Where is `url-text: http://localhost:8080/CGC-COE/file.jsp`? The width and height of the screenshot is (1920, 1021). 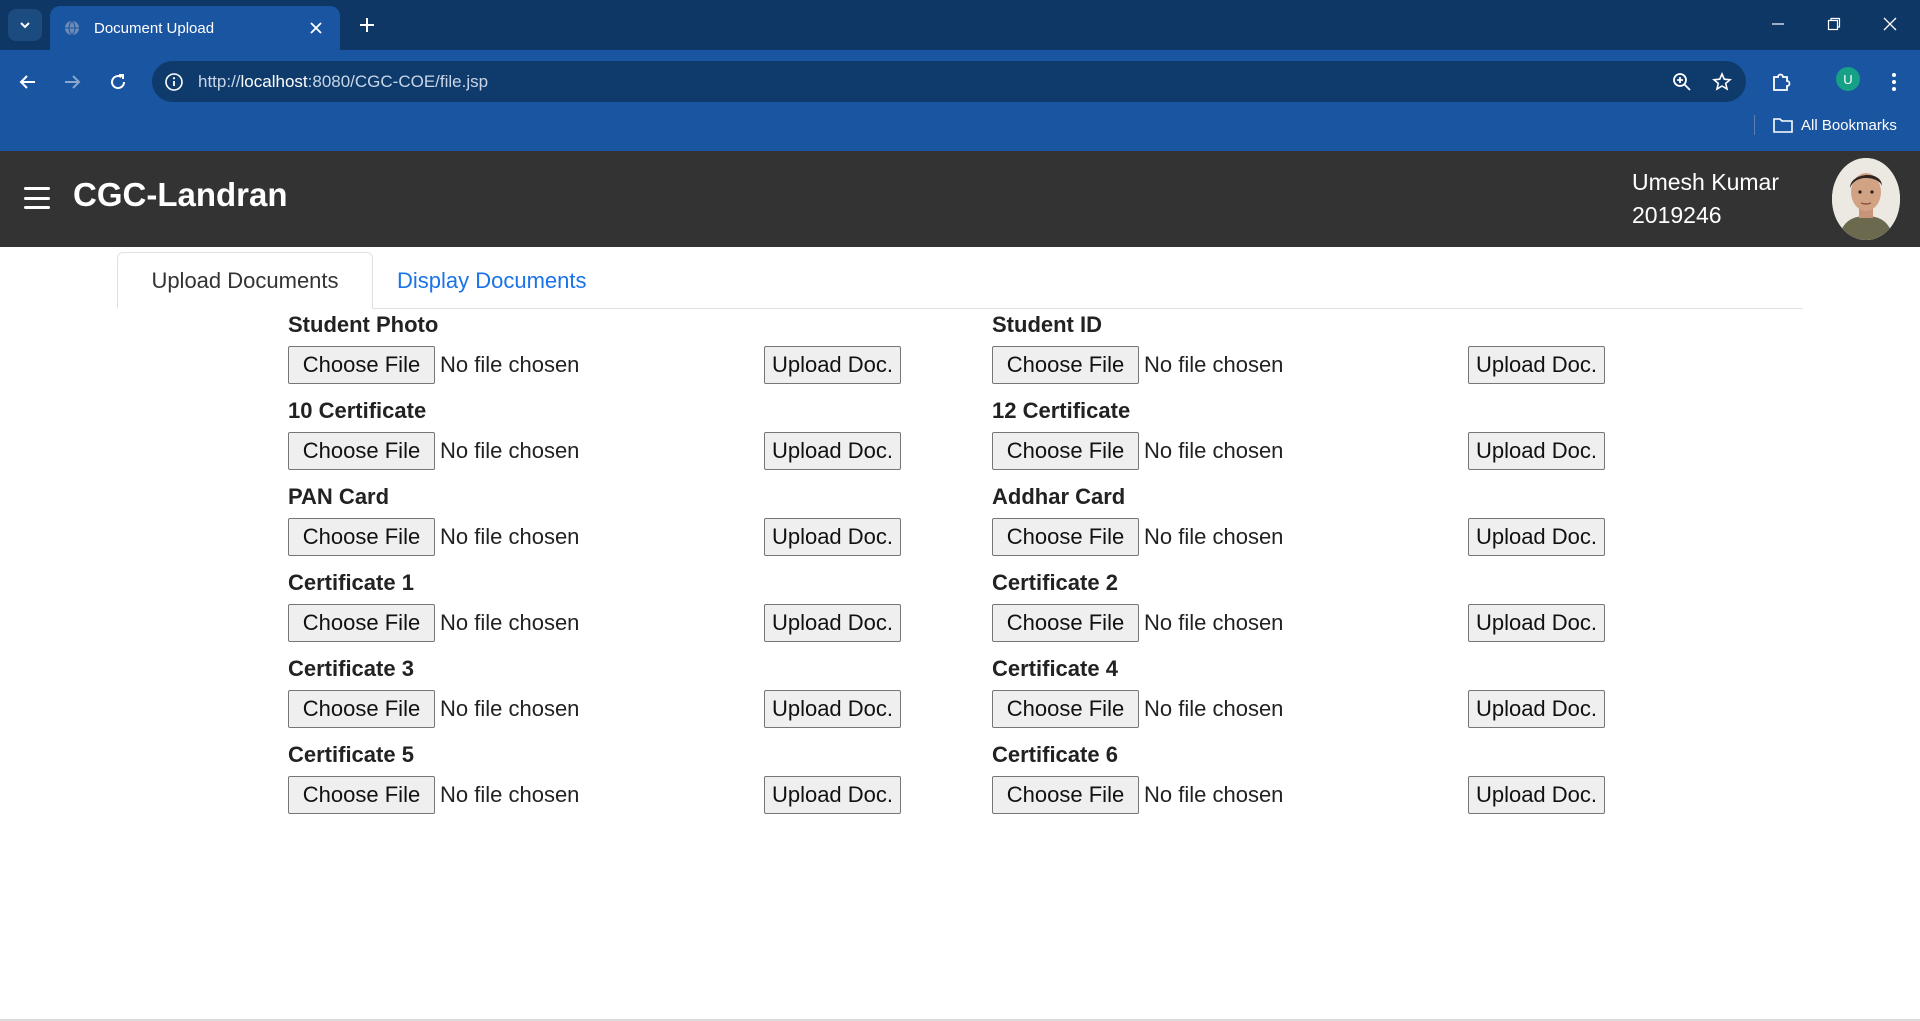 url-text: http://localhost:8080/CGC-COE/file.jsp is located at coordinates (932, 82).